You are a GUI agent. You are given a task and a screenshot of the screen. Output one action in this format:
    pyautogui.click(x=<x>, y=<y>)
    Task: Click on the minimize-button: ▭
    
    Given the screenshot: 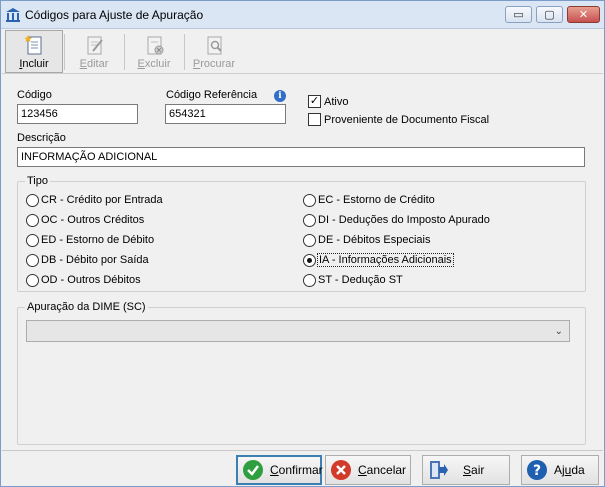 What is the action you would take?
    pyautogui.click(x=518, y=14)
    